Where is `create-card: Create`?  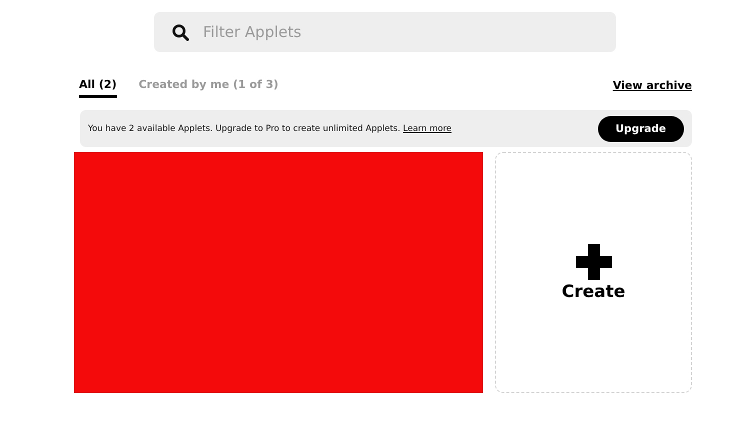 create-card: Create is located at coordinates (593, 272).